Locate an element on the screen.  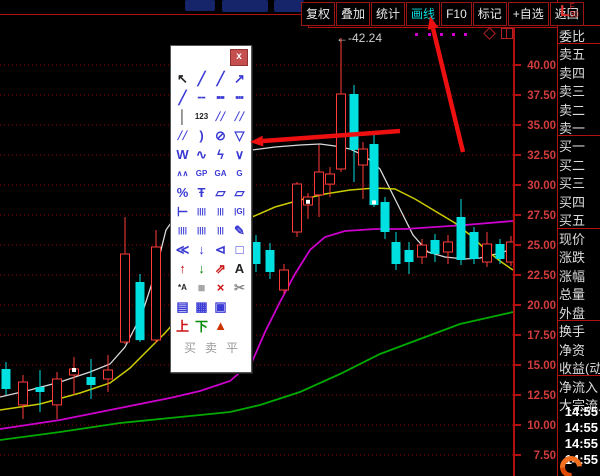
tool-dashed-segment-1-icon: ╌ is located at coordinates (201, 97).